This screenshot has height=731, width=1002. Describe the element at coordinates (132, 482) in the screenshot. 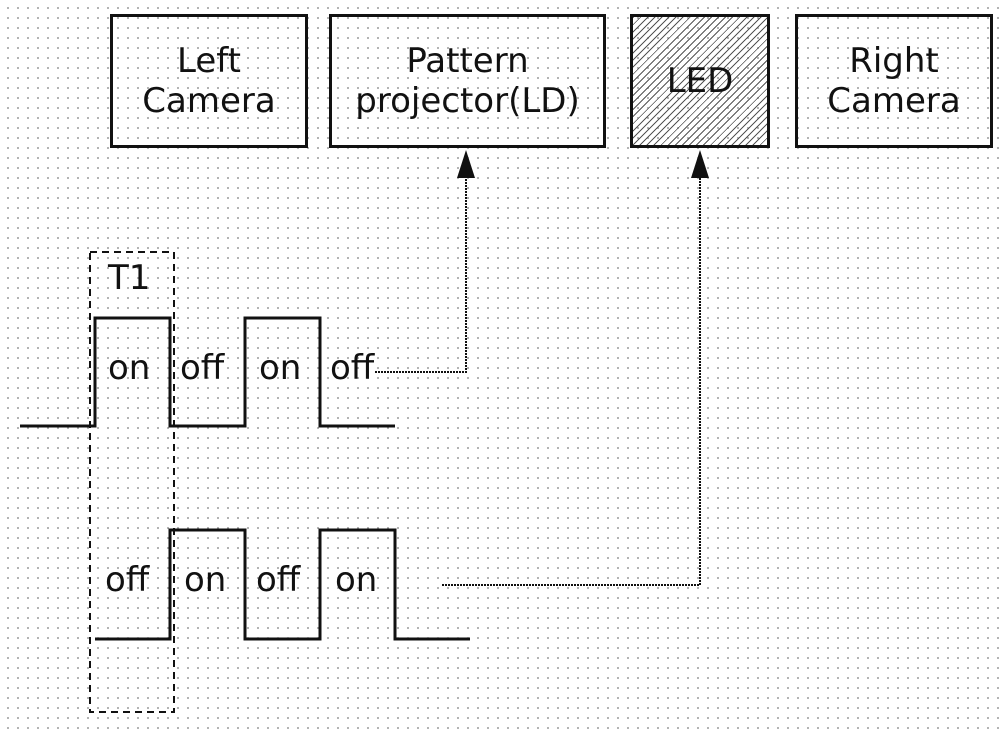

I see `period-t1-box` at that location.